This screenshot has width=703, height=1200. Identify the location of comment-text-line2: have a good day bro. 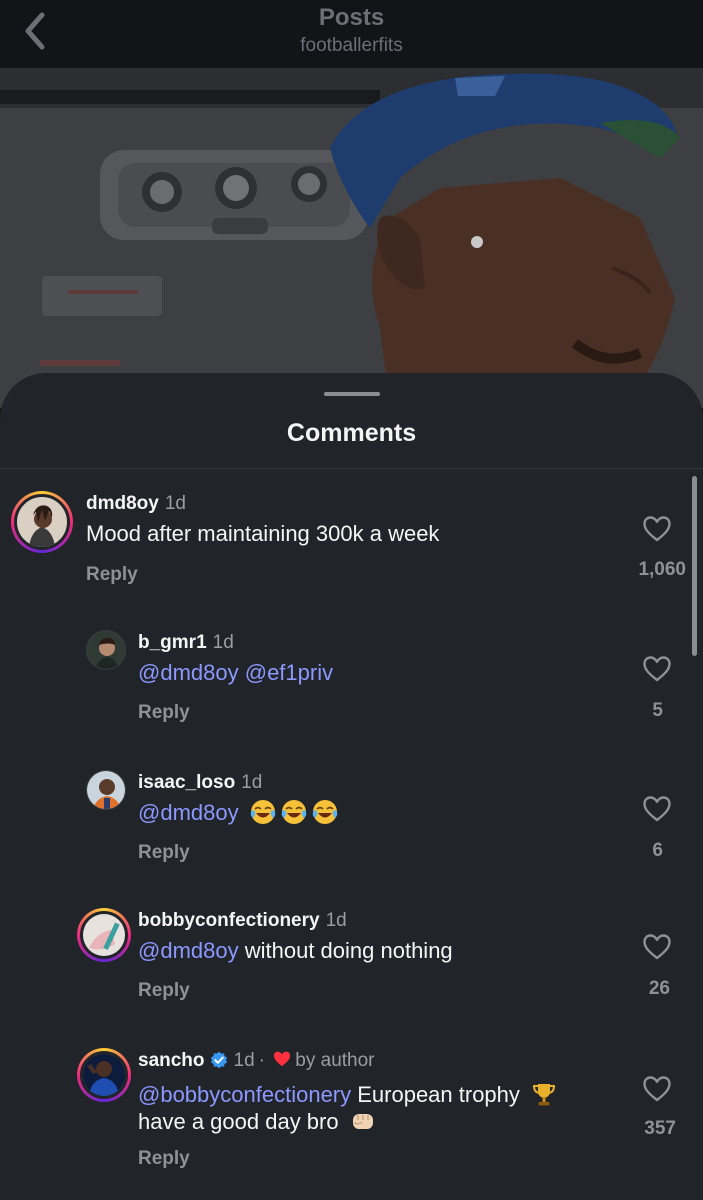
(238, 1121).